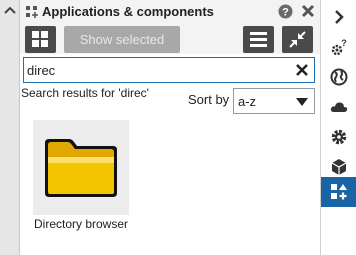 Image resolution: width=356 pixels, height=255 pixels. I want to click on search-results-label: Search results for 'direc', so click(85, 93).